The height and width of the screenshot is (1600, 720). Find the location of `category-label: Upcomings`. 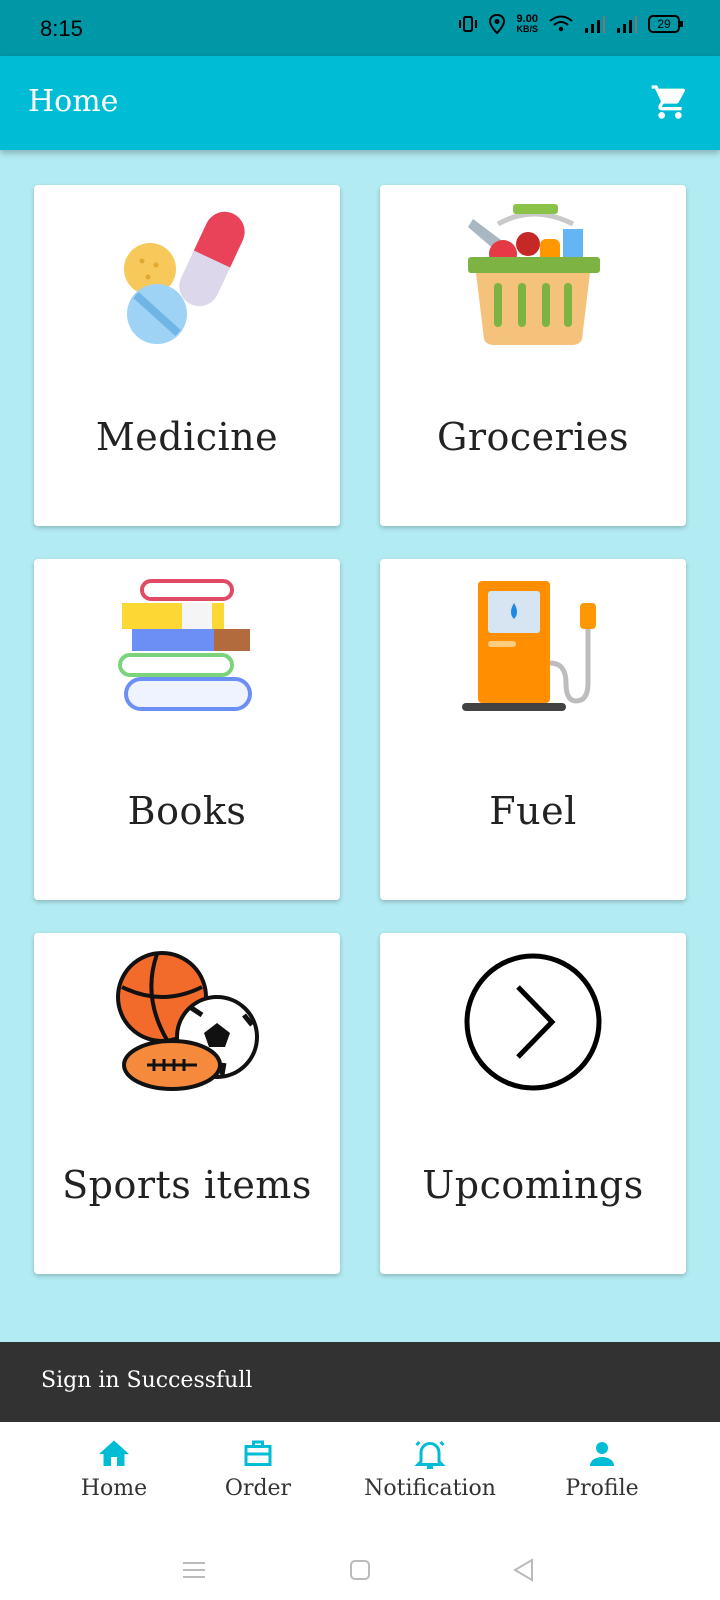

category-label: Upcomings is located at coordinates (533, 1185).